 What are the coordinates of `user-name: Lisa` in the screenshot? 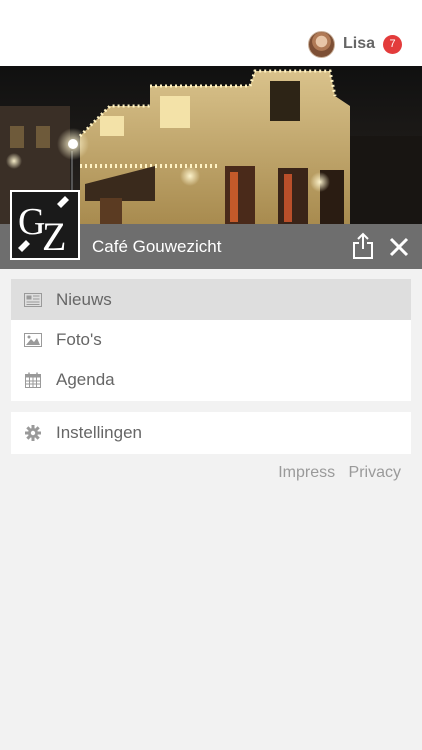 It's located at (359, 44).